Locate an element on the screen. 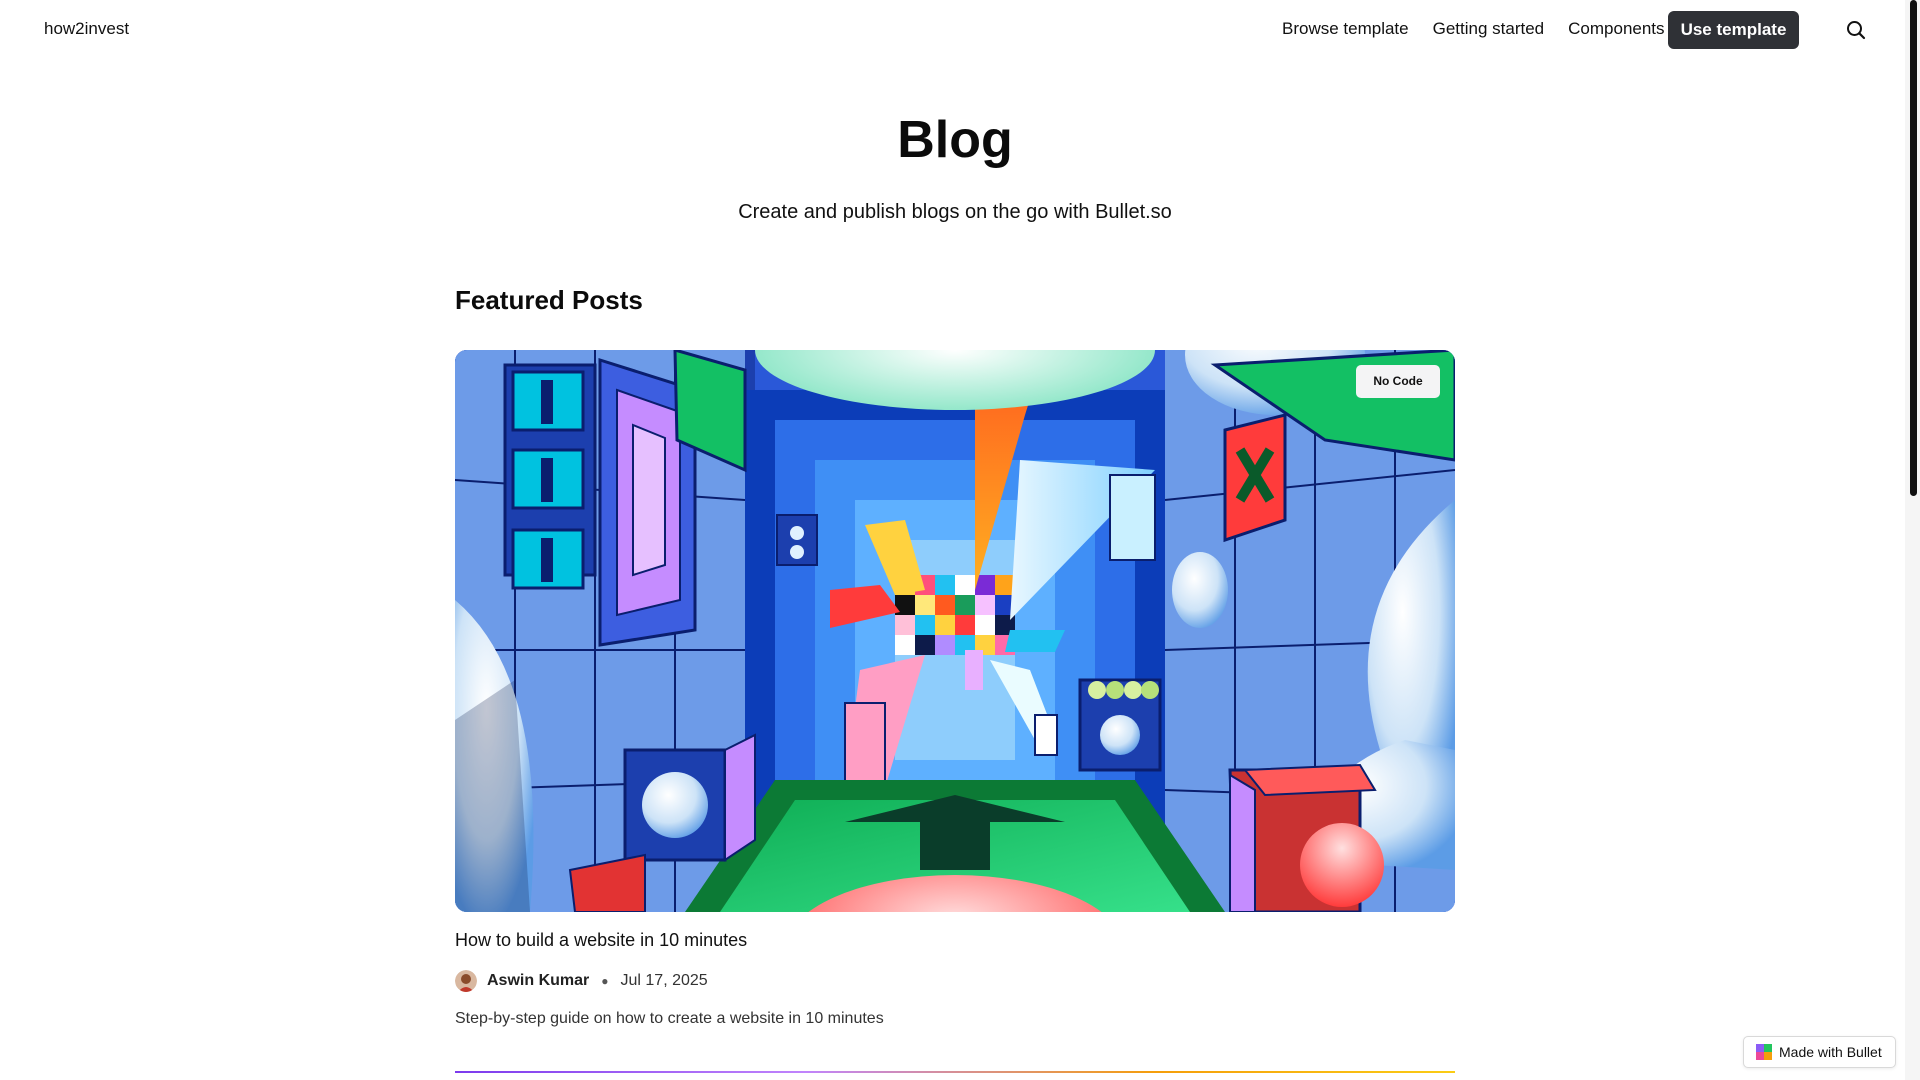 The image size is (1920, 1080). post-date: Jul 17, 2025 is located at coordinates (664, 980).